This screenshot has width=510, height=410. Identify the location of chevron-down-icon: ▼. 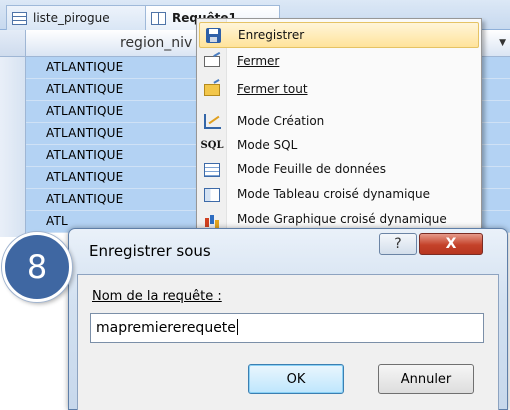
(502, 43).